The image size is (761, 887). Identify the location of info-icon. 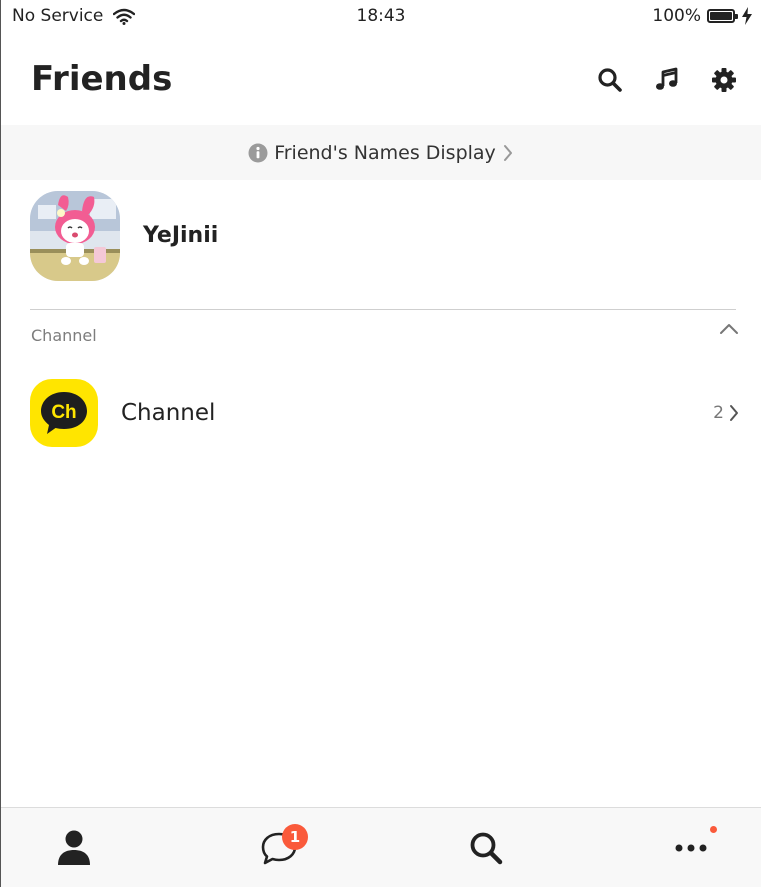
(258, 152).